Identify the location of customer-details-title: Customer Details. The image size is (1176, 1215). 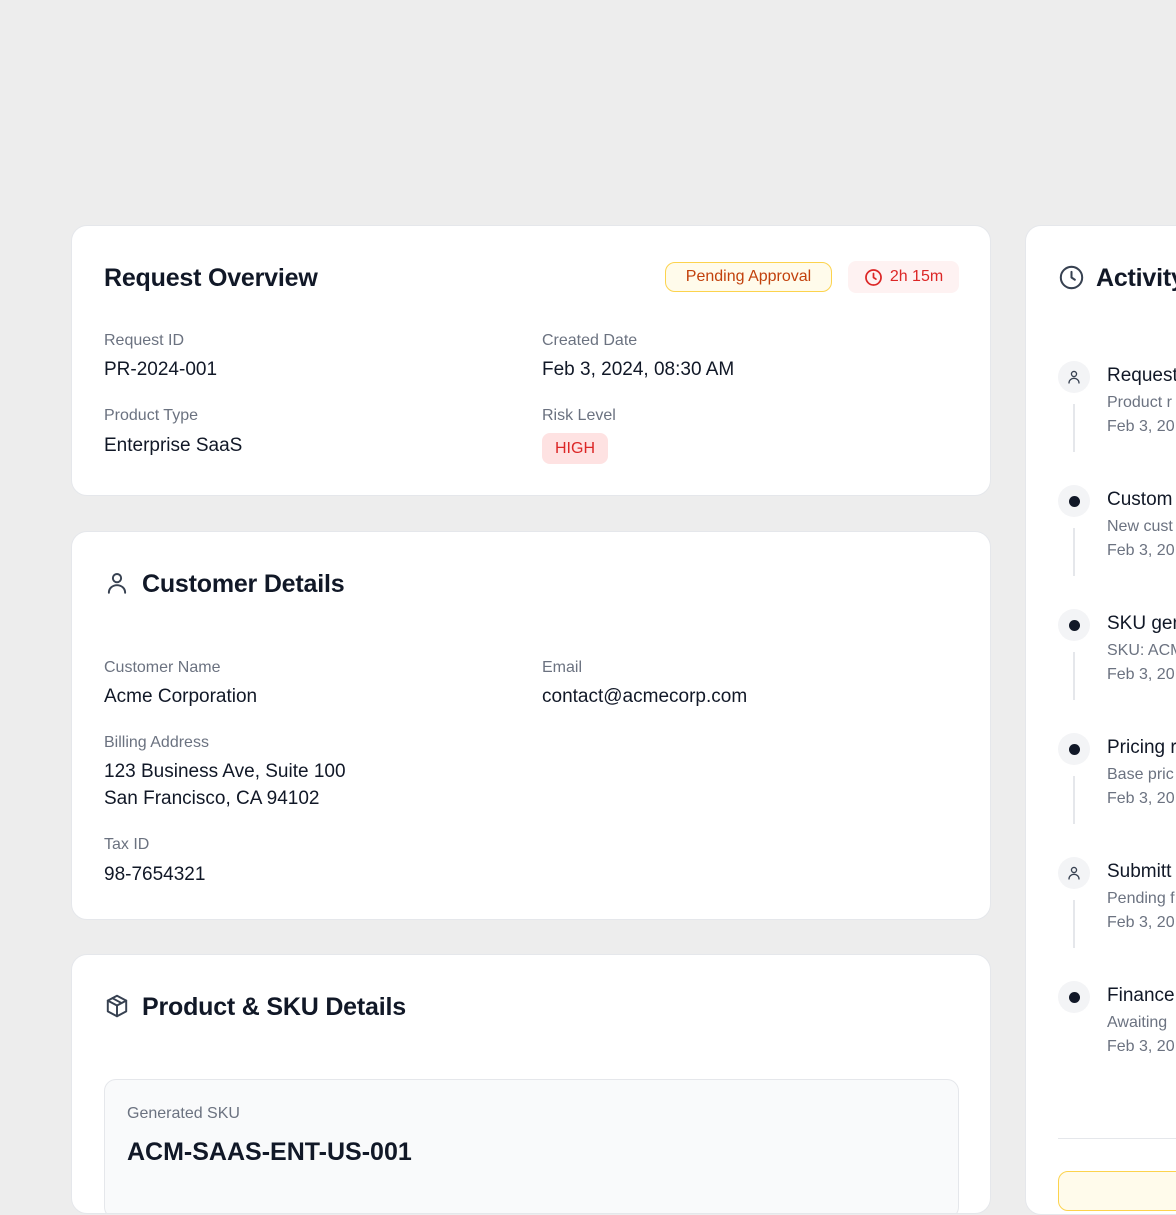
(243, 584).